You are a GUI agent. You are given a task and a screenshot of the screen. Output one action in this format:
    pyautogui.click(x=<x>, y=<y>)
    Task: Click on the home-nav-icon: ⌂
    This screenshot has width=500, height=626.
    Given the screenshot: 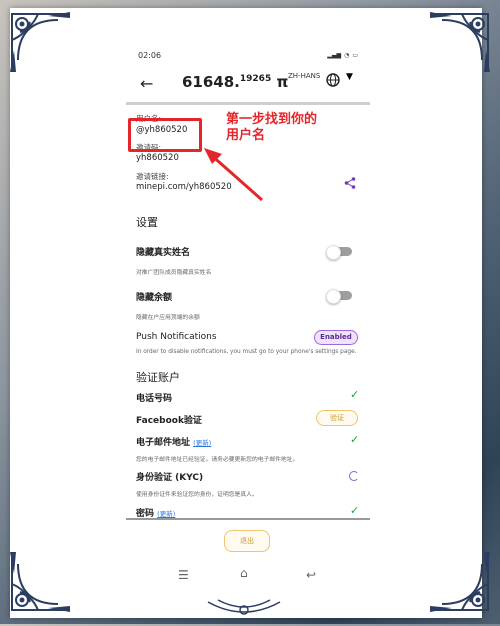 What is the action you would take?
    pyautogui.click(x=244, y=573)
    